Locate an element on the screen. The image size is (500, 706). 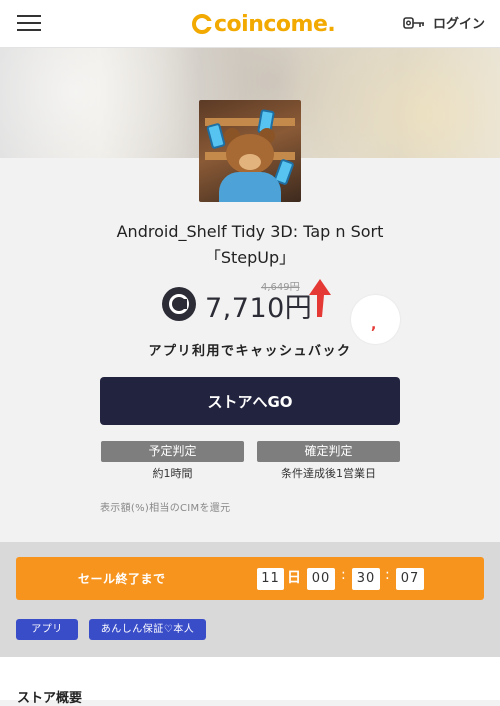
price-row: 4,649円 7,710円 is located at coordinates (252, 303).